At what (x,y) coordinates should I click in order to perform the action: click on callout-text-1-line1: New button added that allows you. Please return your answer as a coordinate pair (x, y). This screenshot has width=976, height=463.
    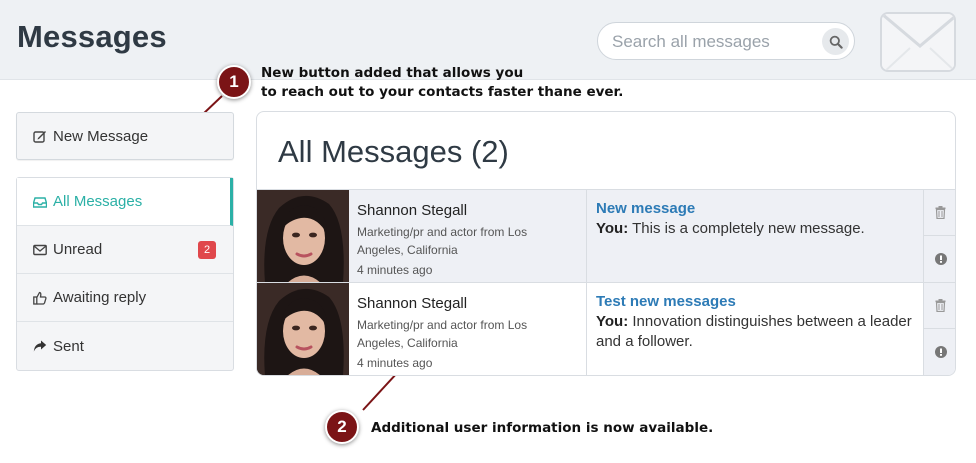
    Looking at the image, I should click on (392, 73).